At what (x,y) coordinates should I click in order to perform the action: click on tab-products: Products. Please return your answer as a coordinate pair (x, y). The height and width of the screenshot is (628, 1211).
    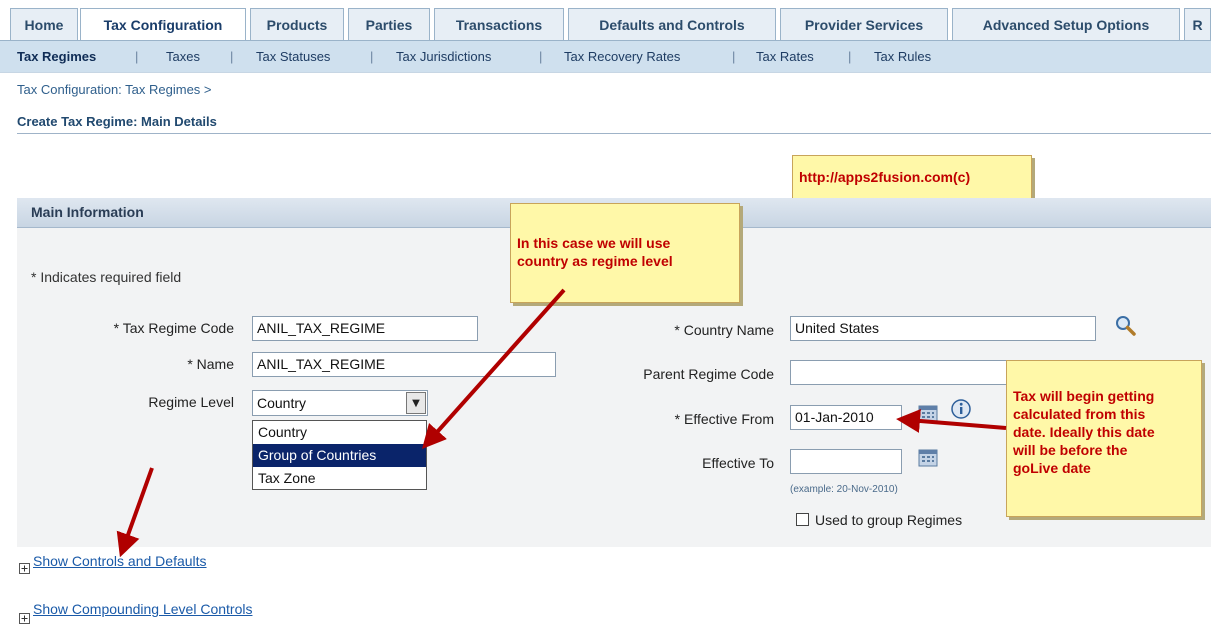
    Looking at the image, I should click on (297, 24).